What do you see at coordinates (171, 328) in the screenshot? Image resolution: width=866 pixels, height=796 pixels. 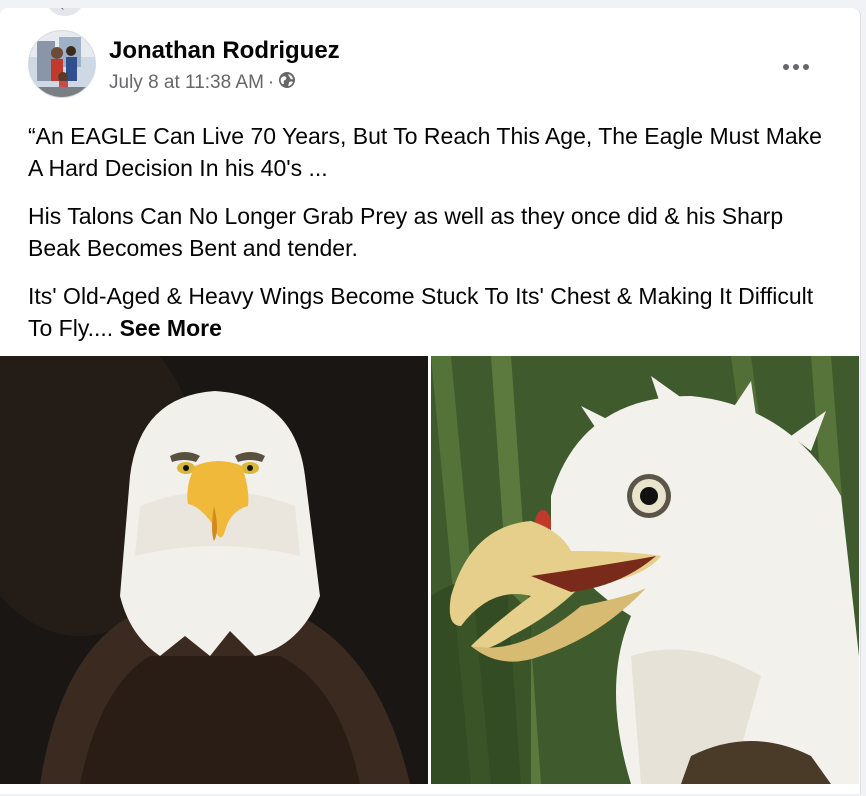 I see `see-more-link: See More` at bounding box center [171, 328].